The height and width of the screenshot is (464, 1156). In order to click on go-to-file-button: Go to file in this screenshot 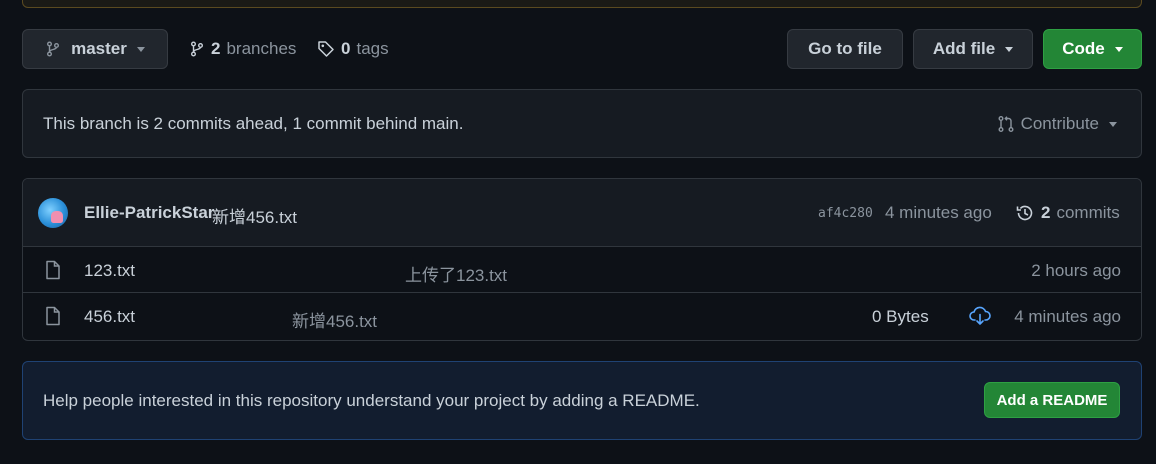, I will do `click(845, 49)`.